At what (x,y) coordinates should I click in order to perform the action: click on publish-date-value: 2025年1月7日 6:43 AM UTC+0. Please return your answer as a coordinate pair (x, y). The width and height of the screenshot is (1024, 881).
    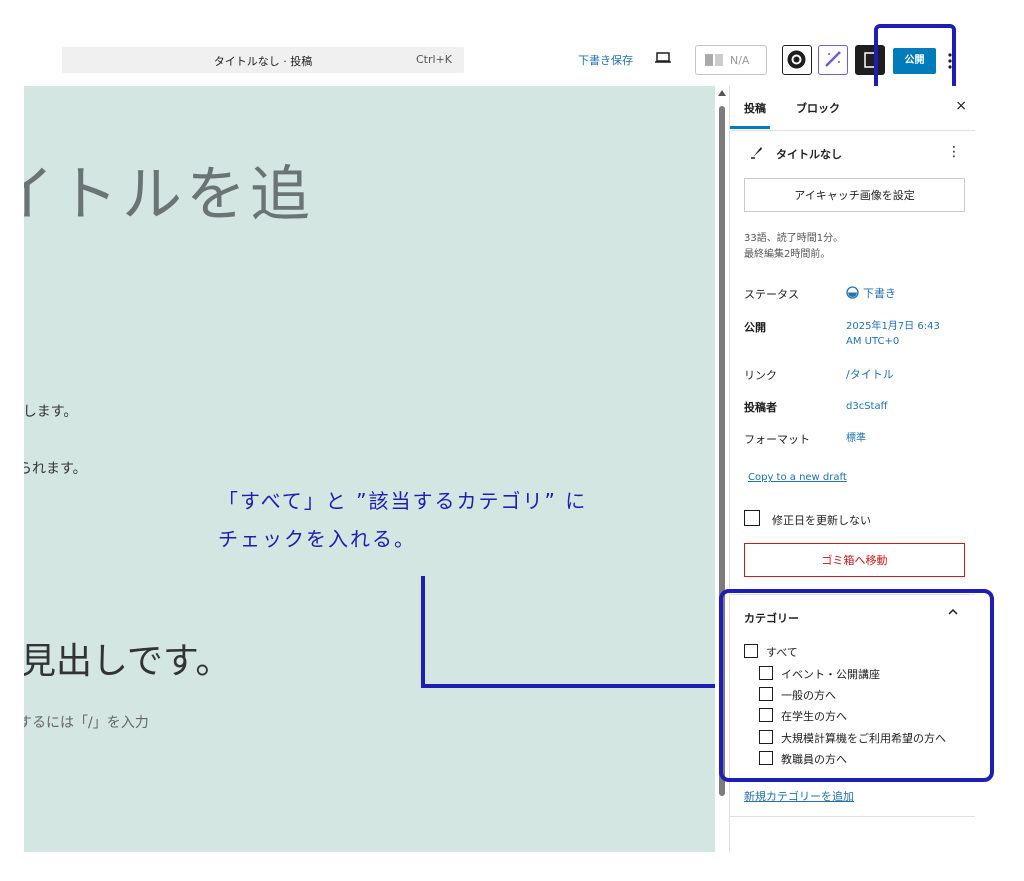
    Looking at the image, I should click on (893, 334).